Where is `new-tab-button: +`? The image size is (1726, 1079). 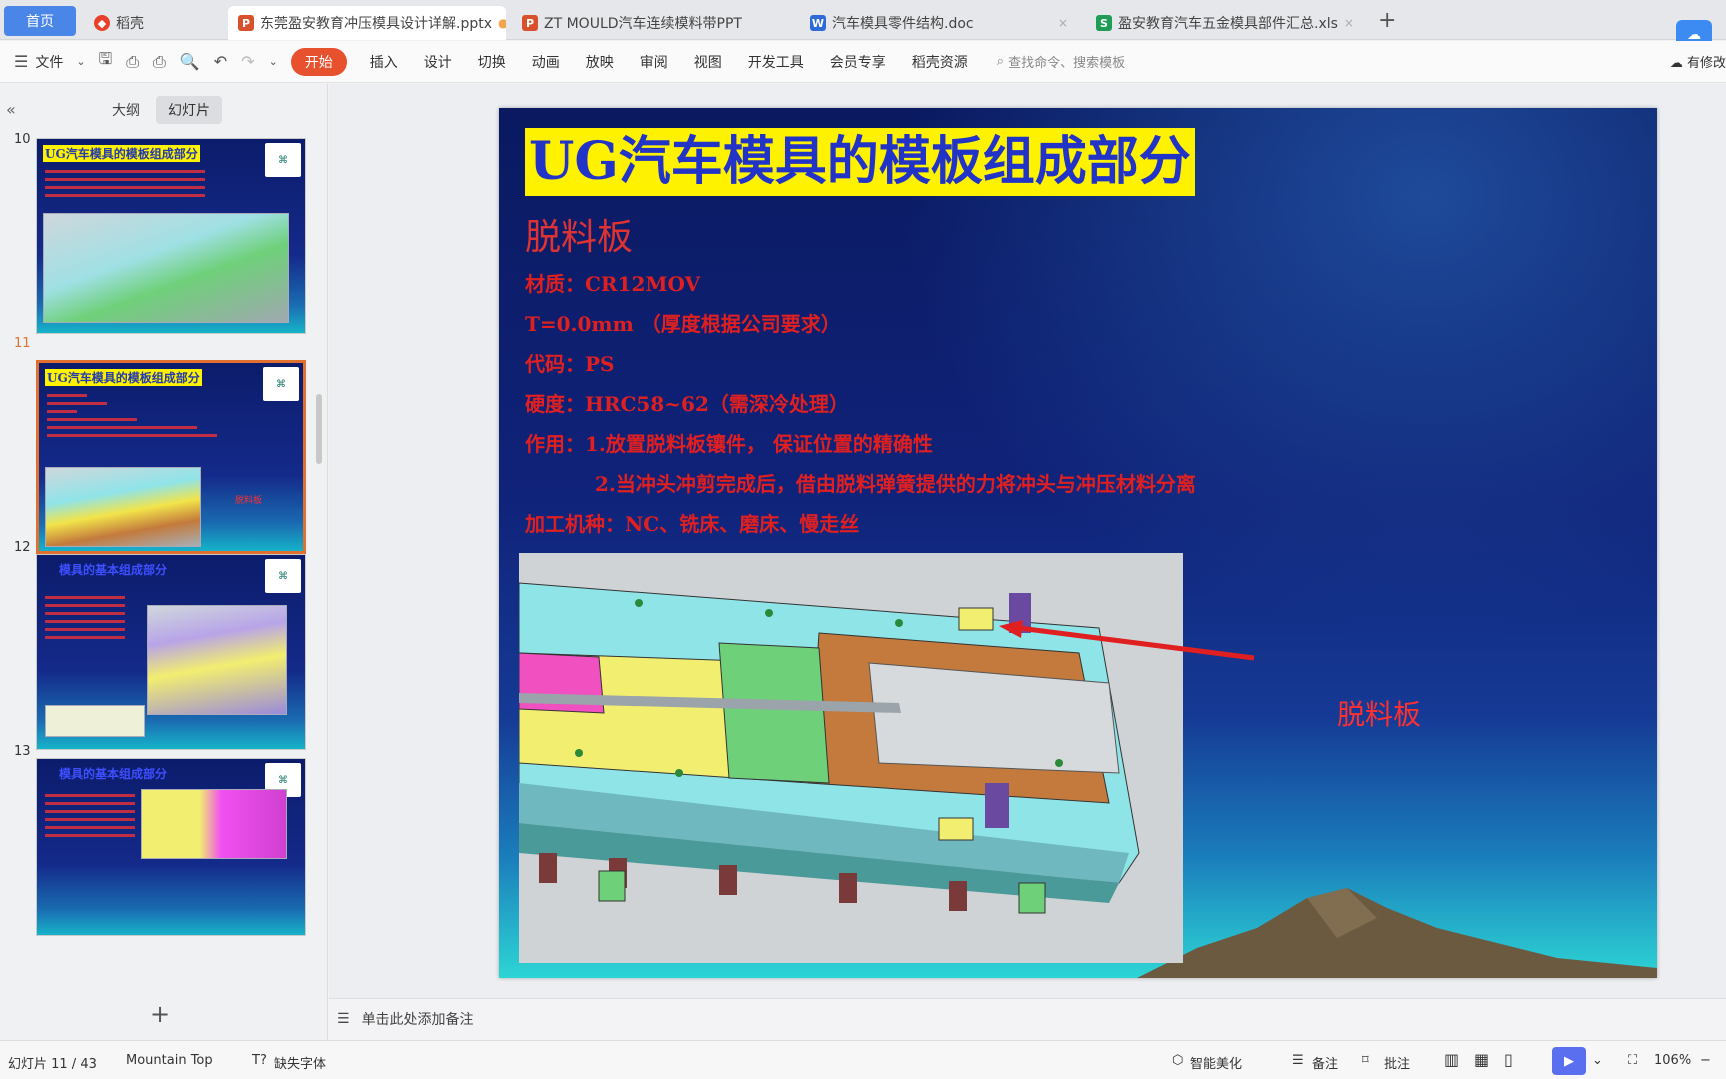 new-tab-button: + is located at coordinates (1387, 20).